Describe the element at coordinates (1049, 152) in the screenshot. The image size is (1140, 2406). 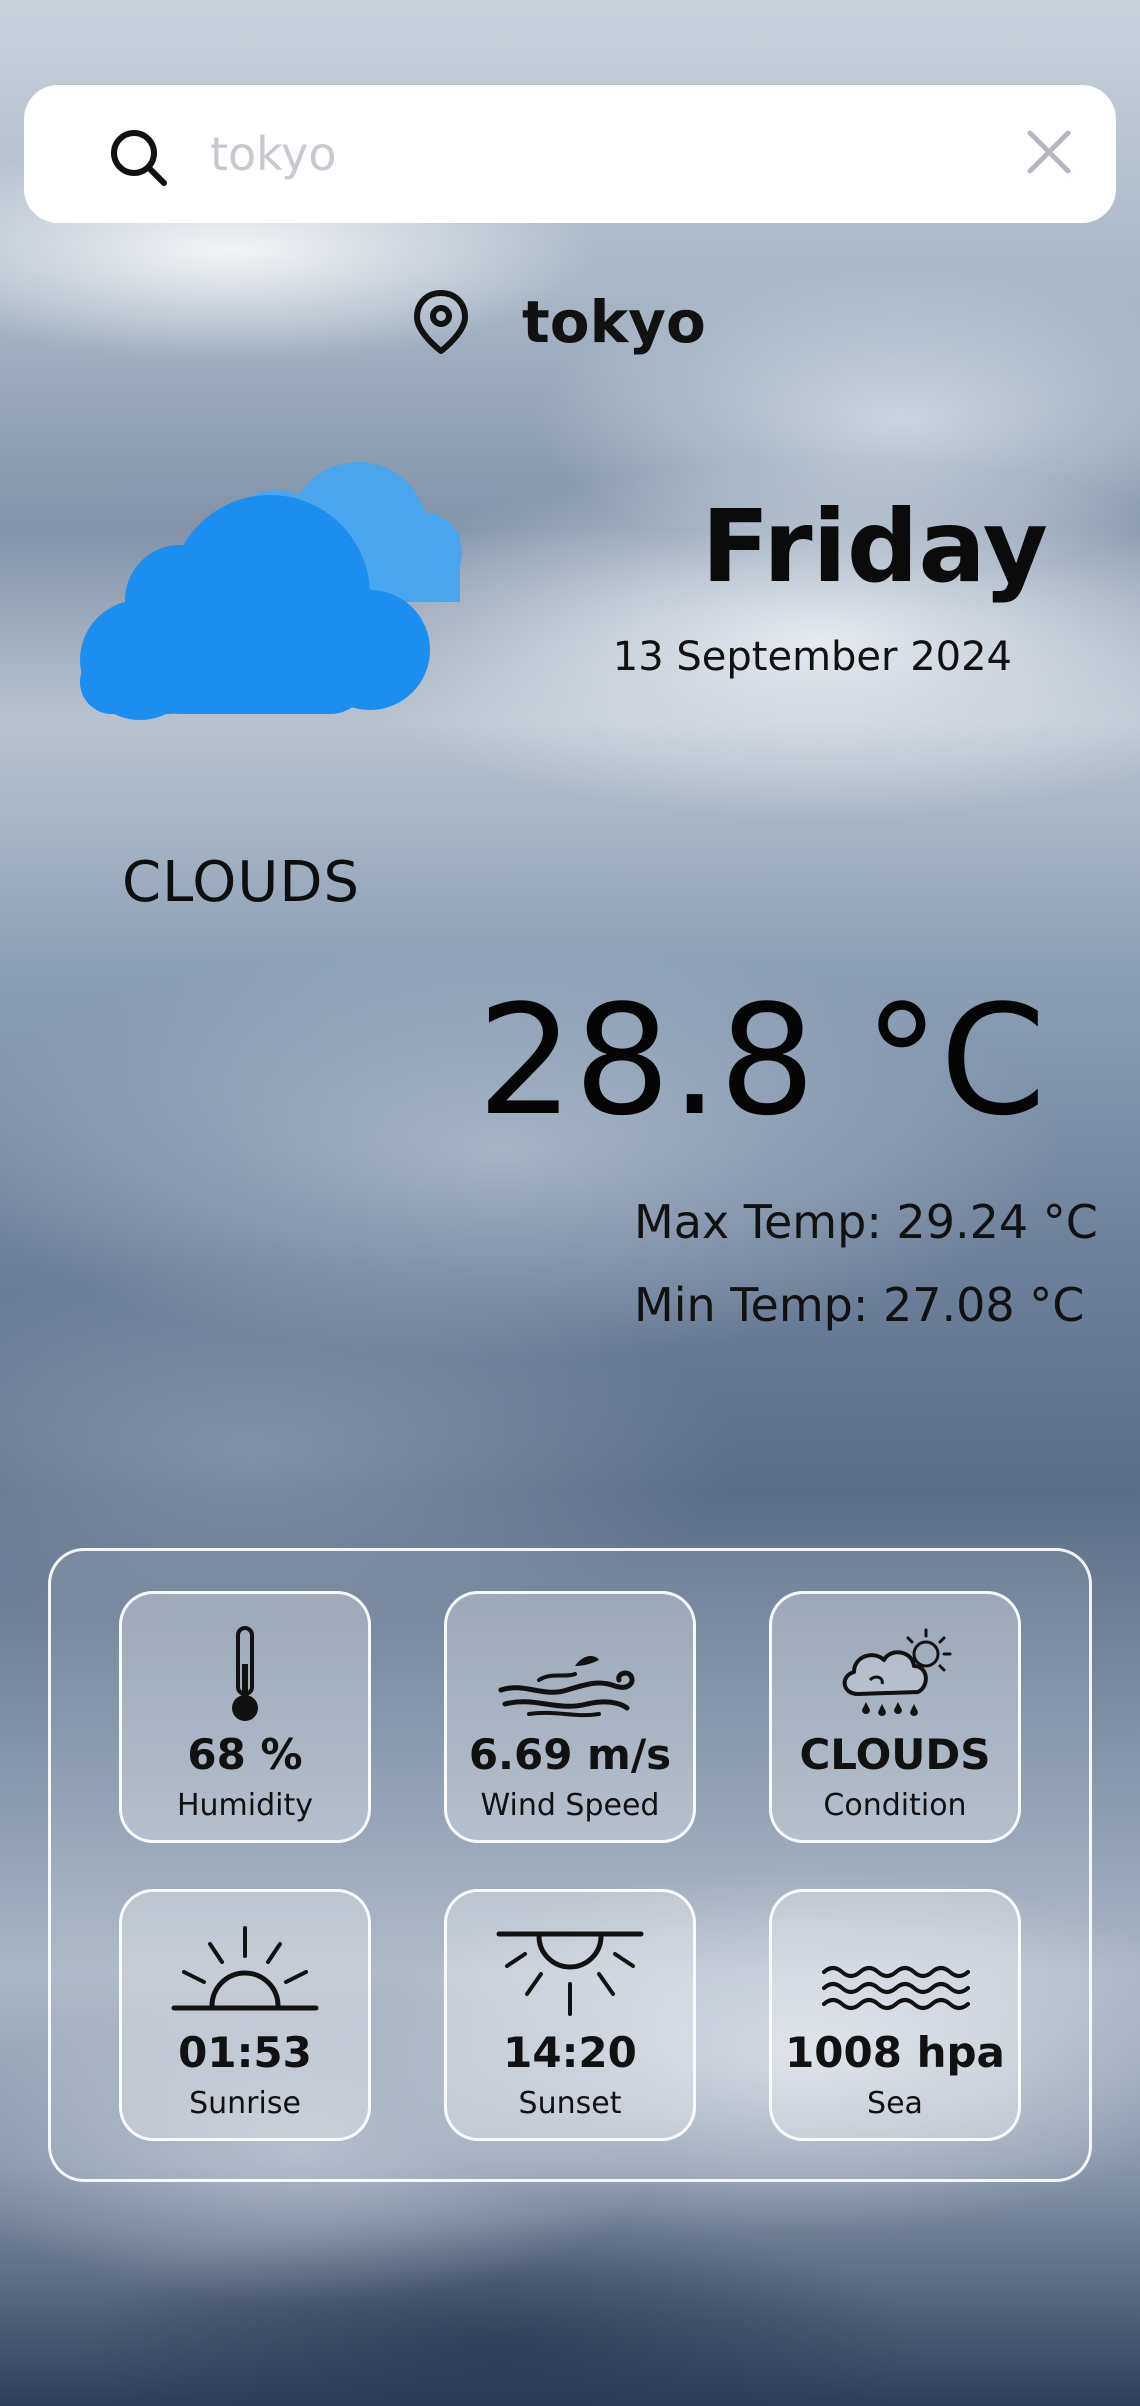
I see `close-icon` at that location.